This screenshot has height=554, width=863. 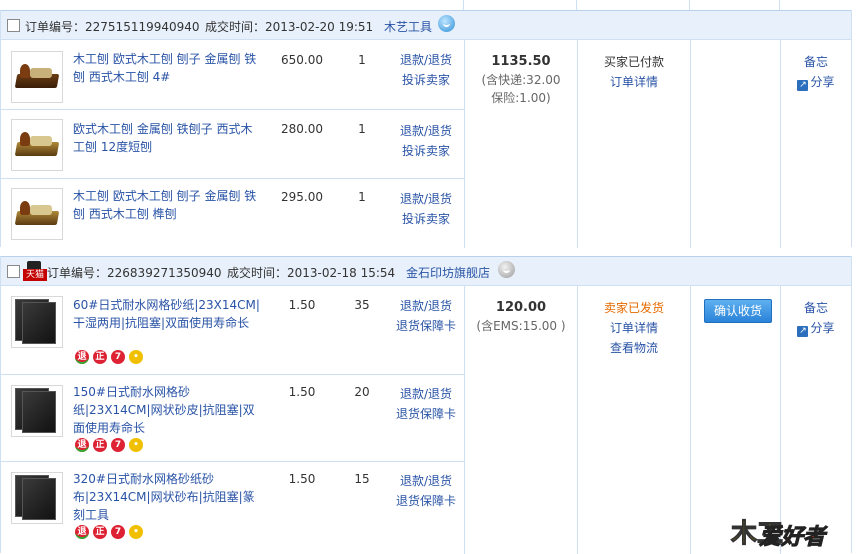 What do you see at coordinates (112, 27) in the screenshot?
I see `order-number: 订单编号：227515119940940` at bounding box center [112, 27].